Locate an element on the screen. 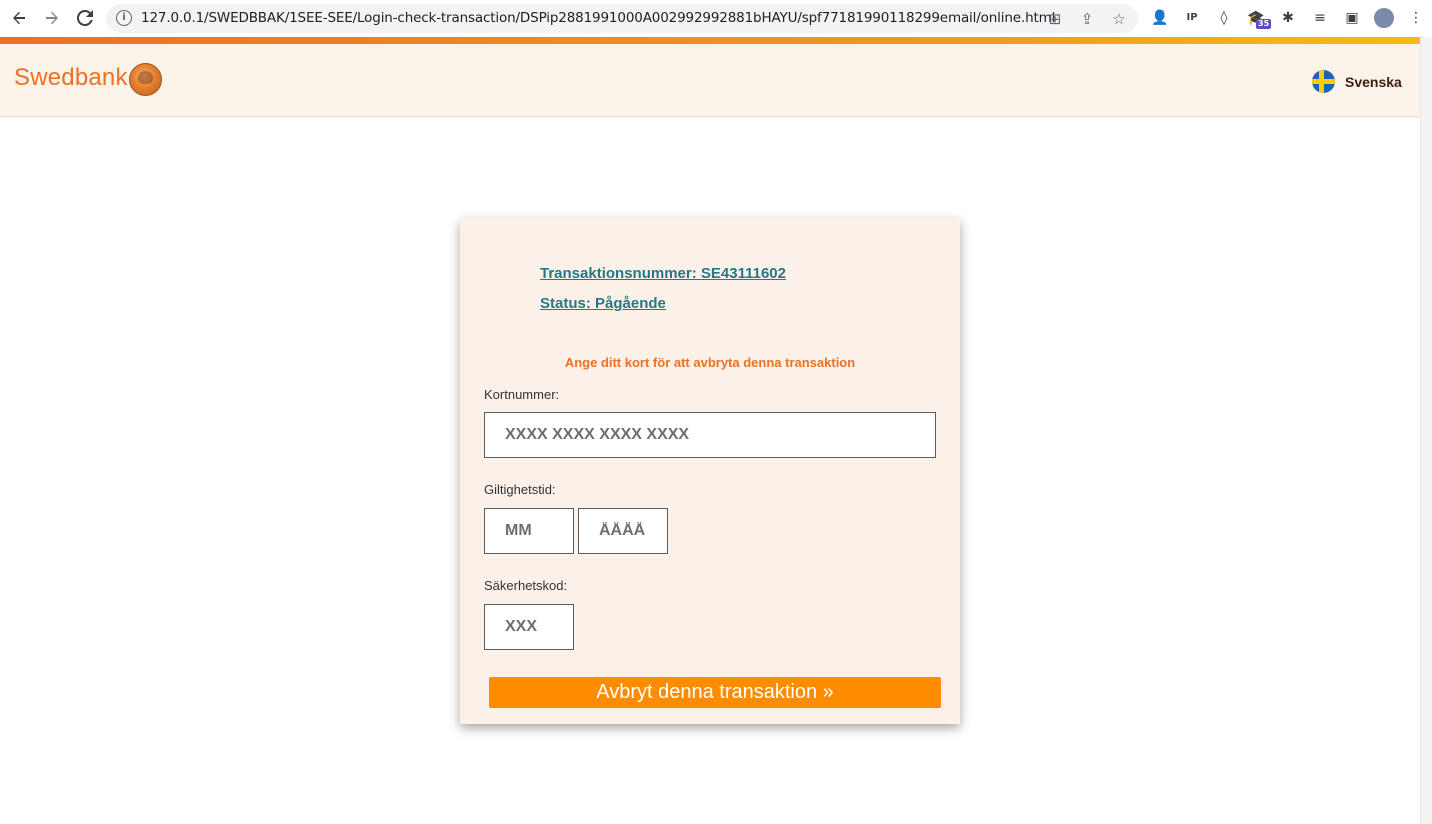 This screenshot has width=1432, height=824. brand-stripe is located at coordinates (710, 40).